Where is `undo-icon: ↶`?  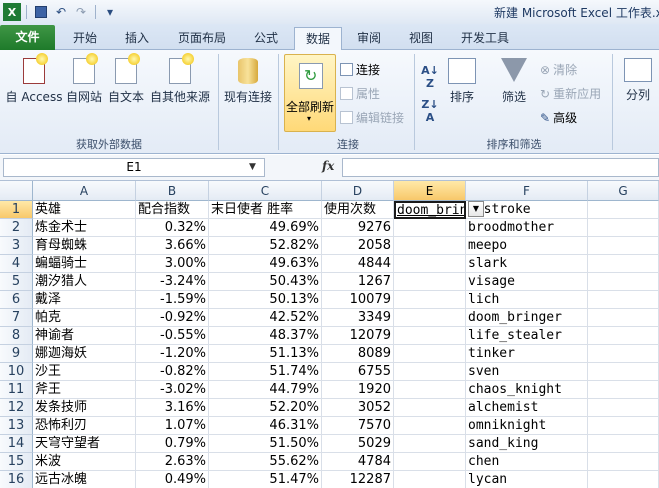
undo-icon: ↶ is located at coordinates (61, 12).